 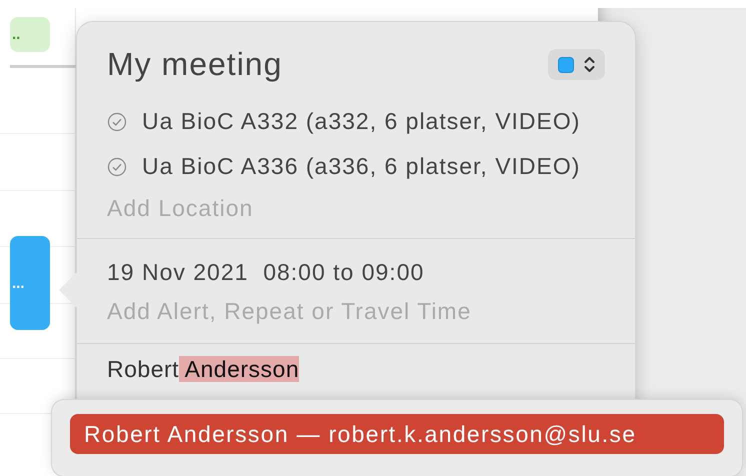 What do you see at coordinates (589, 64) in the screenshot?
I see `up-down-chevron-icon` at bounding box center [589, 64].